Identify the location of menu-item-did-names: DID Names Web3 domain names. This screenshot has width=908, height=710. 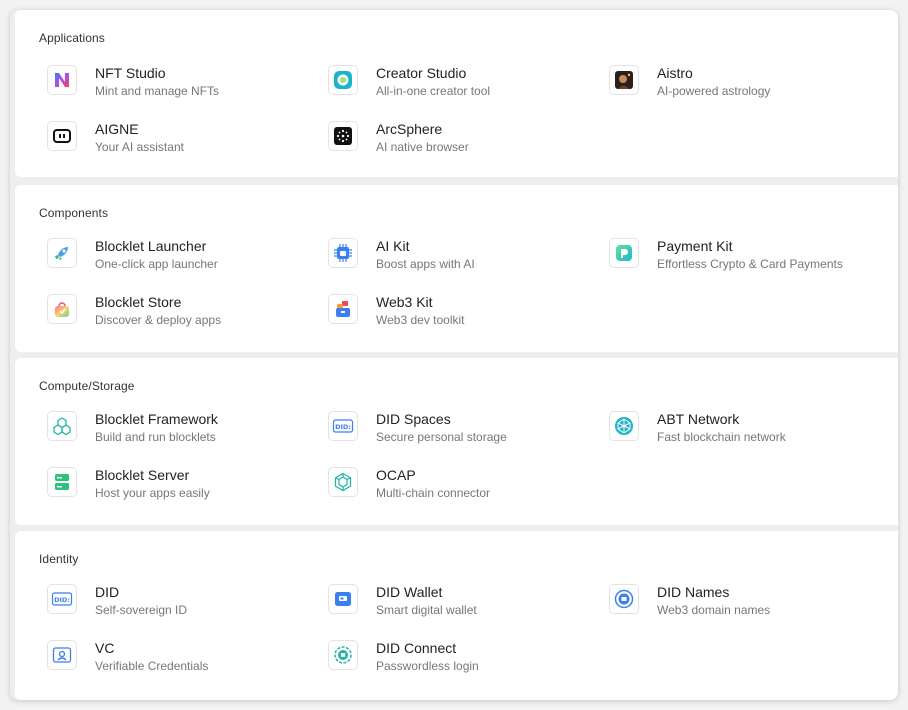
(731, 604).